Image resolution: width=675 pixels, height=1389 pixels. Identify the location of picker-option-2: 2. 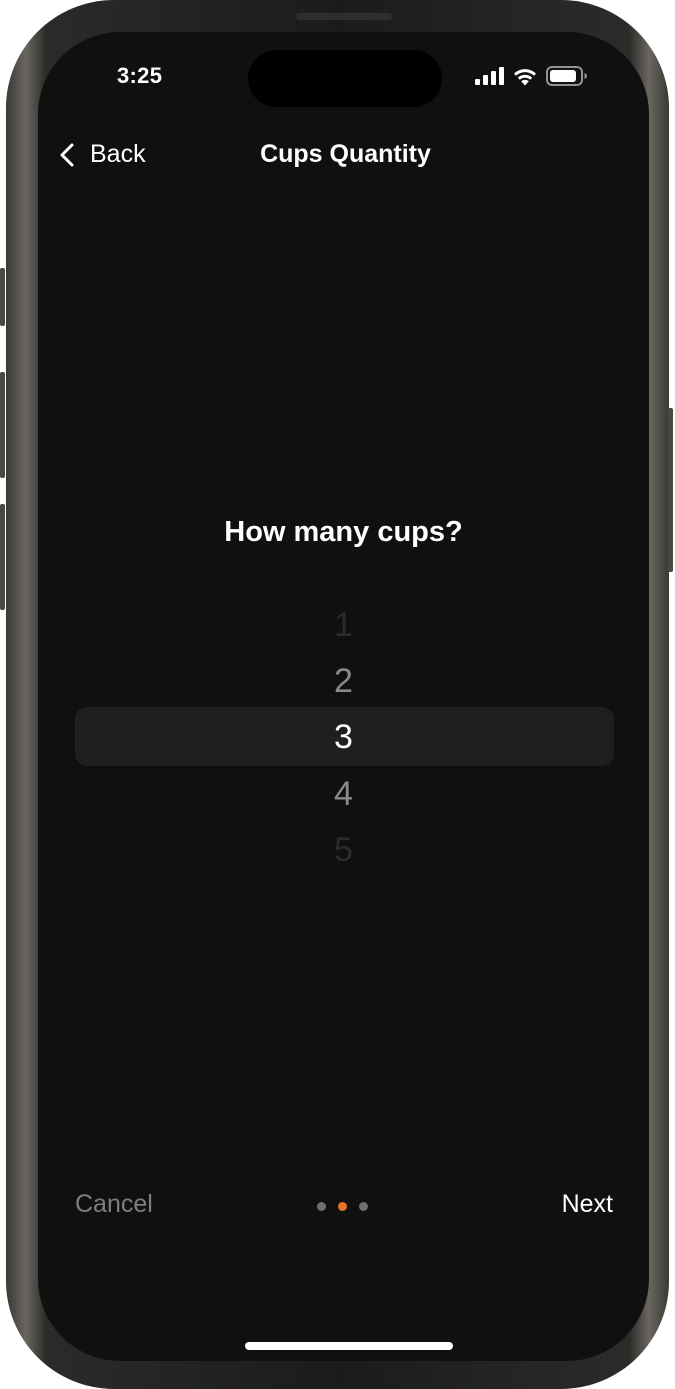
(343, 681).